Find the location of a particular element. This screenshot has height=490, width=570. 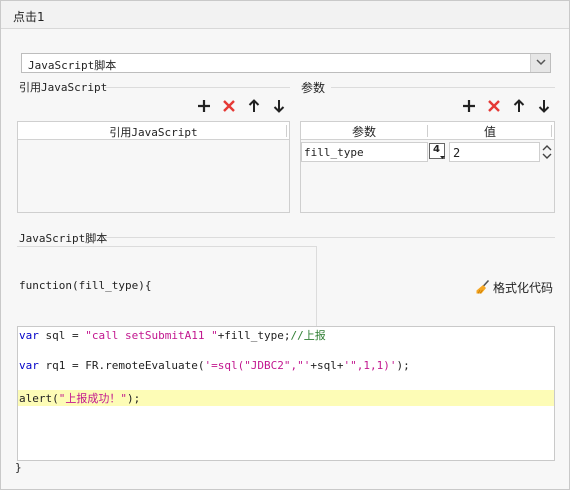

ref-js-add-button is located at coordinates (204, 106).